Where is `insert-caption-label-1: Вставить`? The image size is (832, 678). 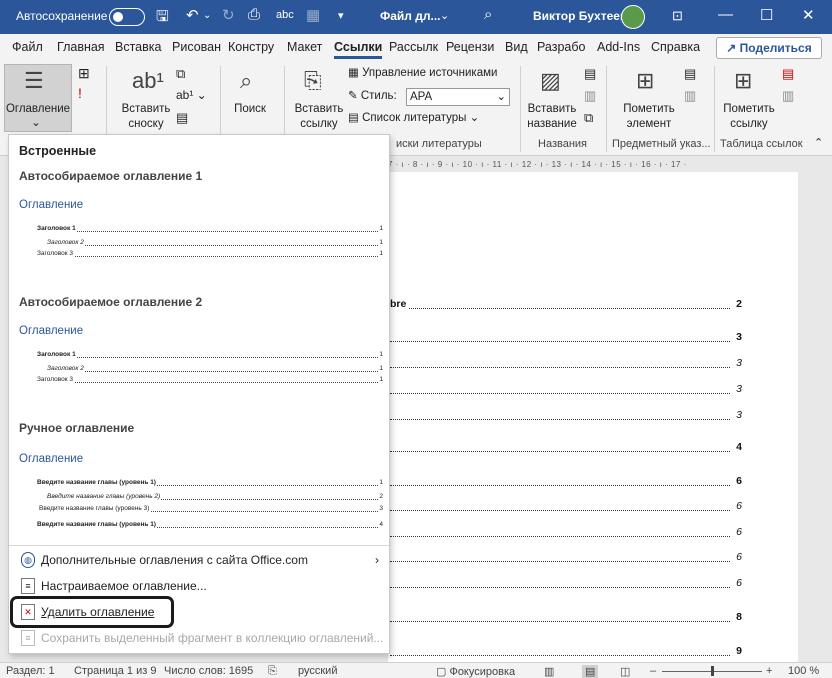 insert-caption-label-1: Вставить is located at coordinates (552, 109).